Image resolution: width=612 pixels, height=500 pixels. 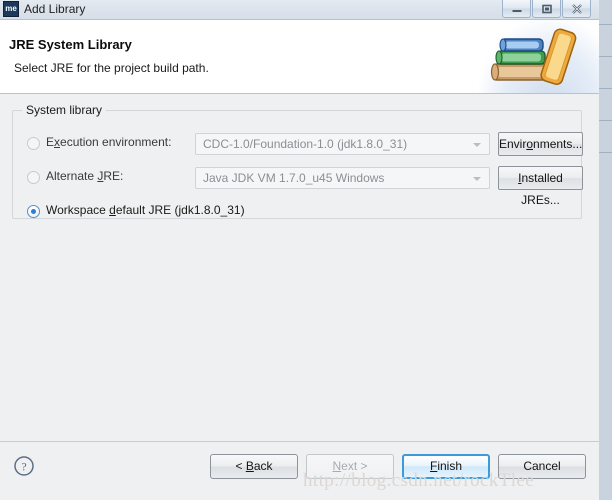 I want to click on title-bar: me Add Library, so click(x=299, y=9).